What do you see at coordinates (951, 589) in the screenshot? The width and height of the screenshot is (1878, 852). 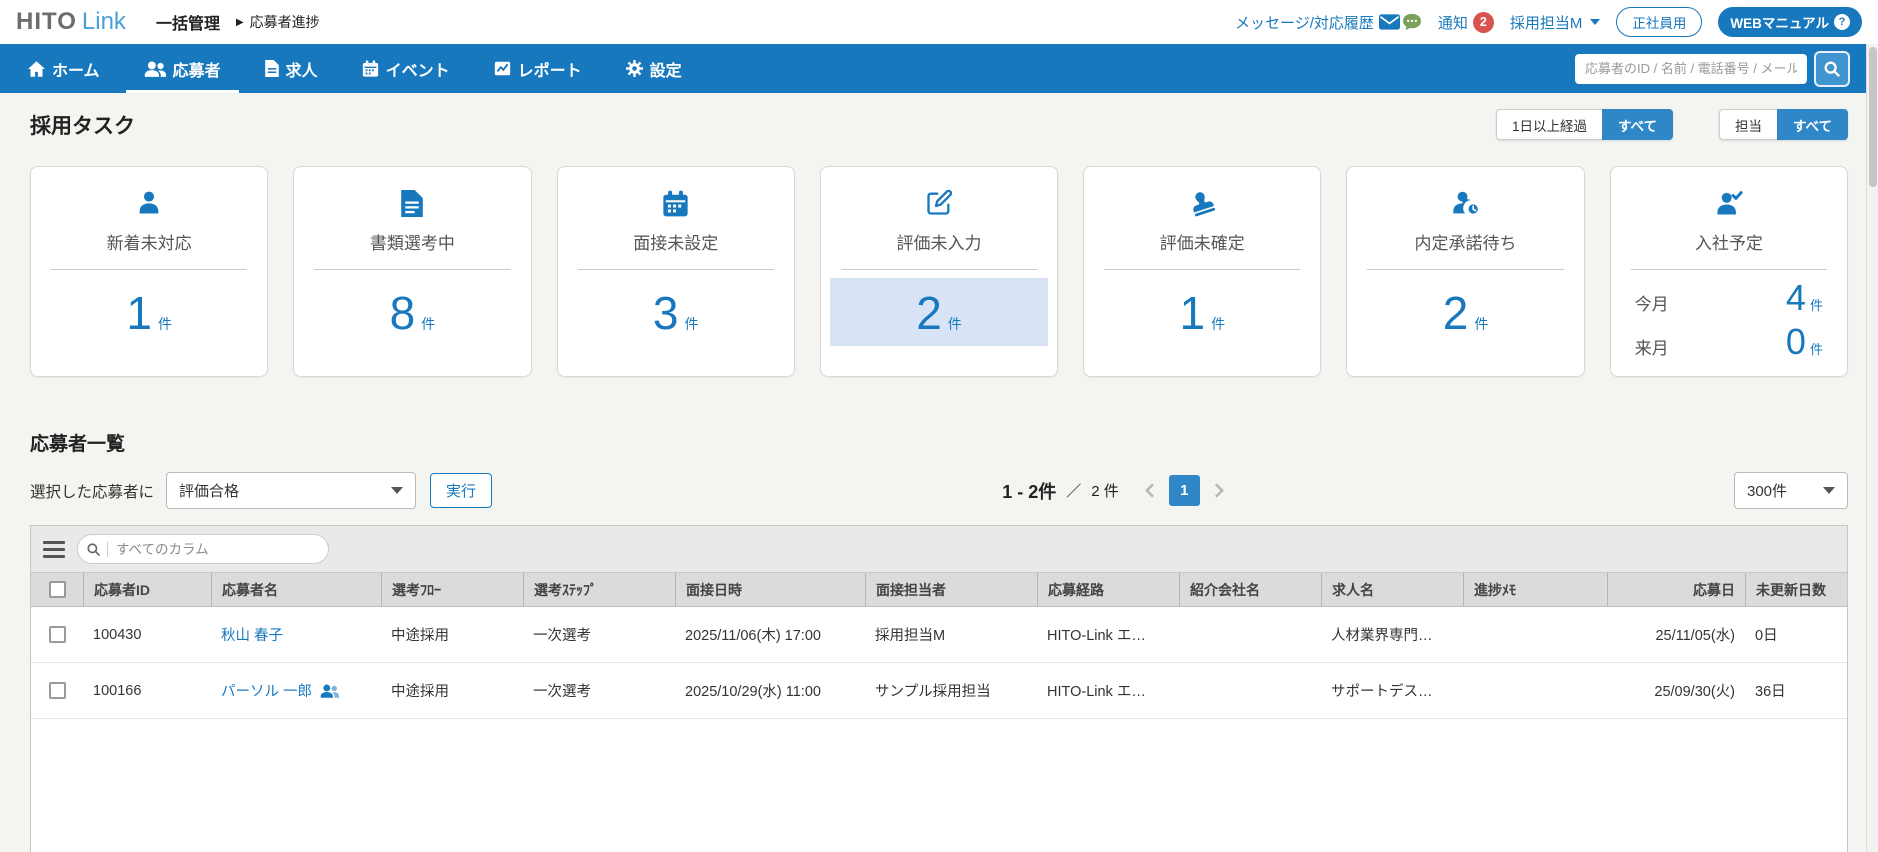 I see `column-header: 面接担当者` at bounding box center [951, 589].